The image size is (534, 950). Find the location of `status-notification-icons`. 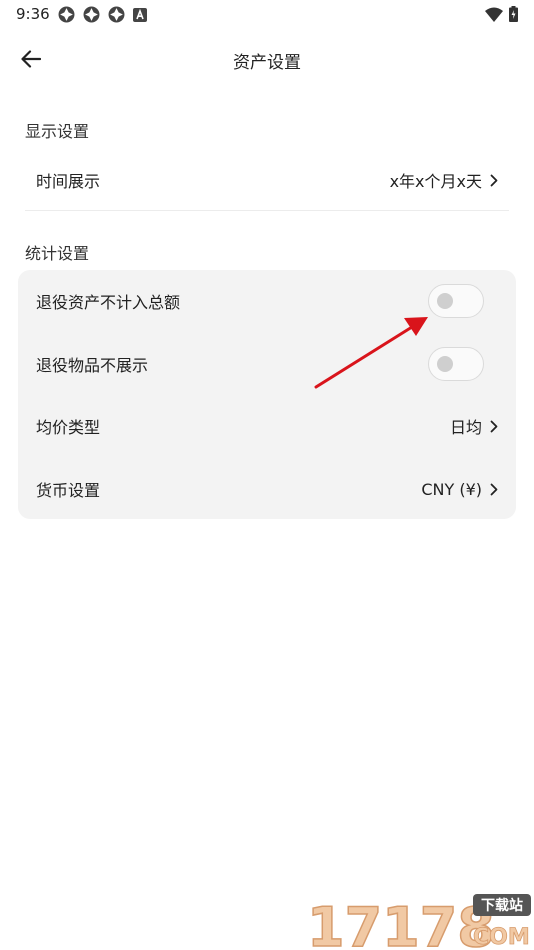

status-notification-icons is located at coordinates (102, 14).